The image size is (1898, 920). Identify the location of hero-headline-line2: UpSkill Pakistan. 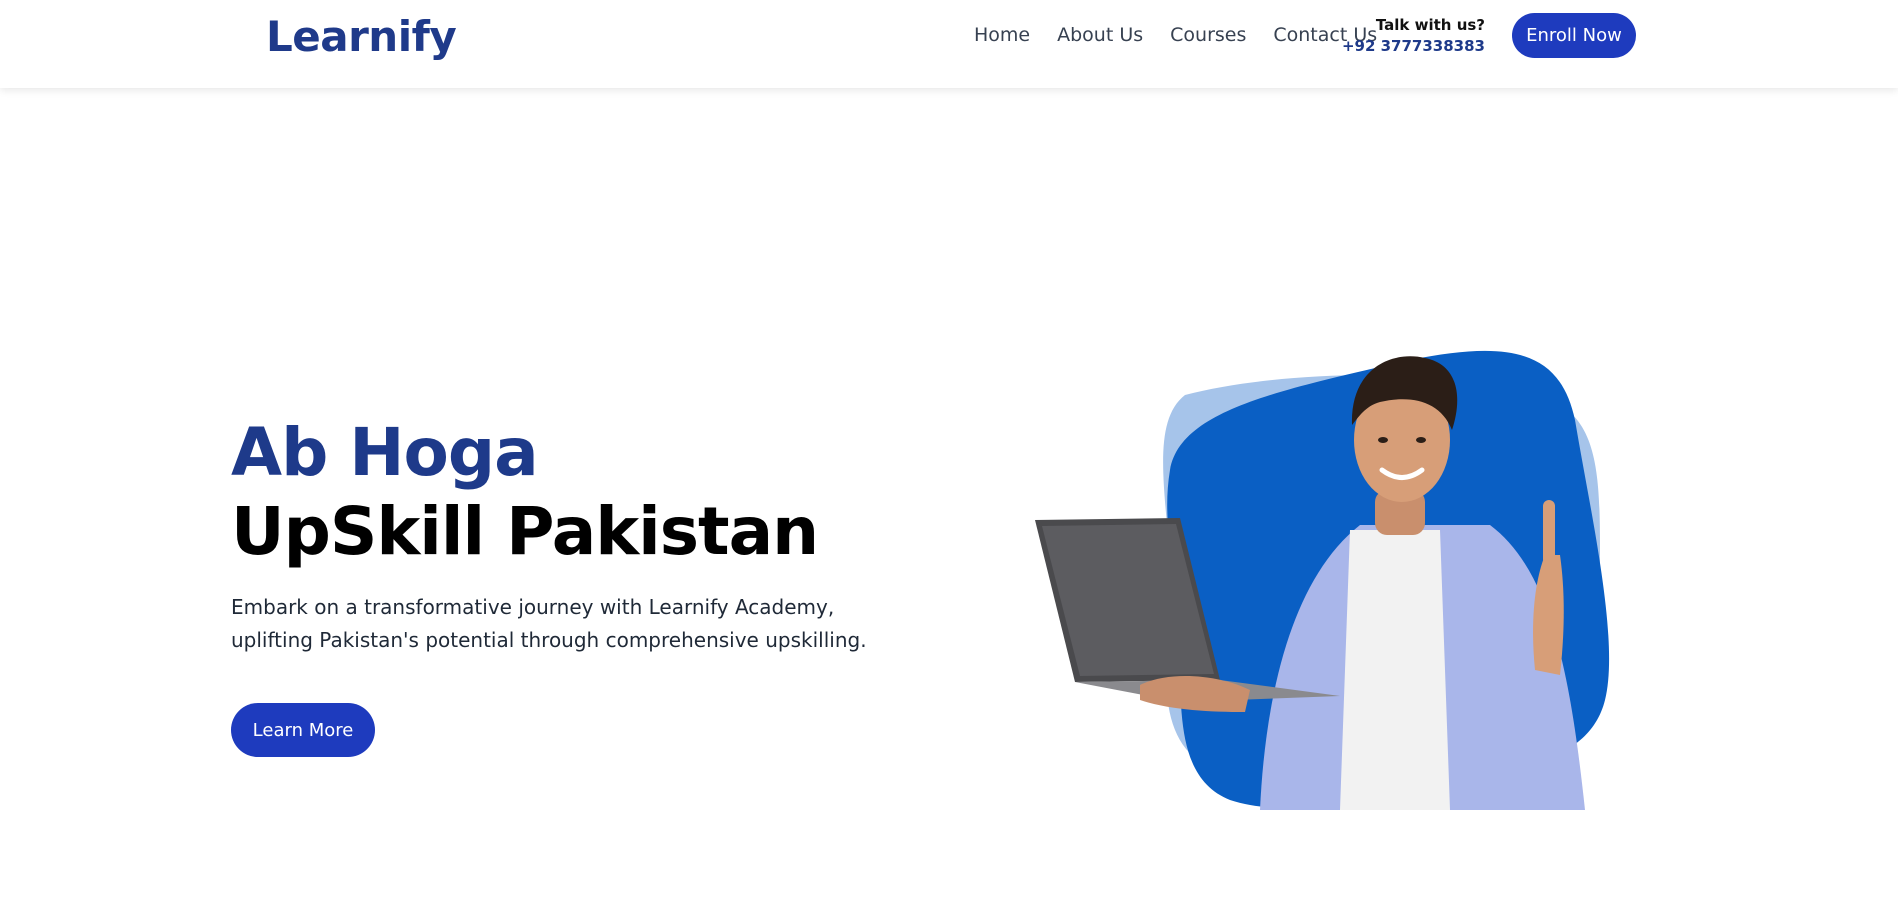
(525, 531).